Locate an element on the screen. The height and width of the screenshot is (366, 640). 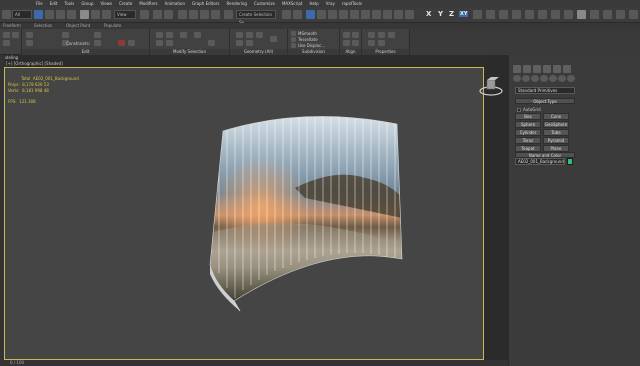
cone-button: Cone is located at coordinates (556, 116).